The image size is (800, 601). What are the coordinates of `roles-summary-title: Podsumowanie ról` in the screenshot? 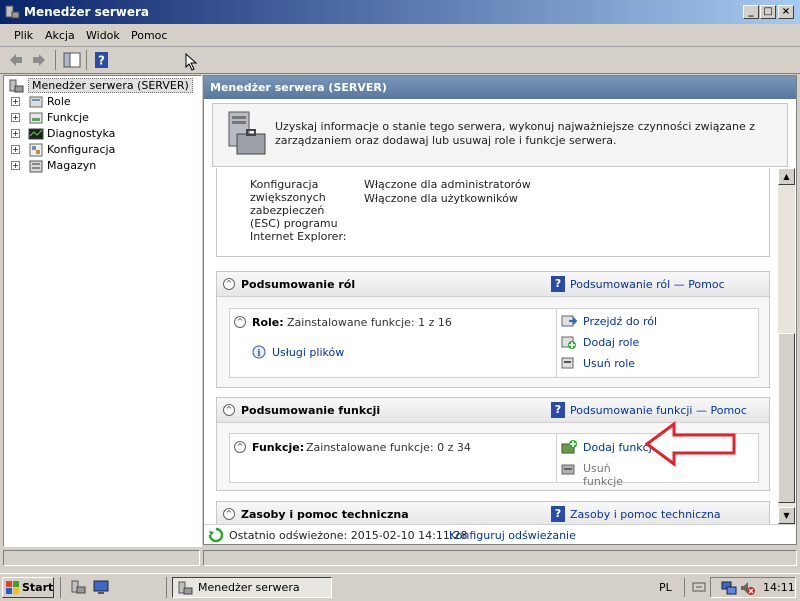 It's located at (298, 284).